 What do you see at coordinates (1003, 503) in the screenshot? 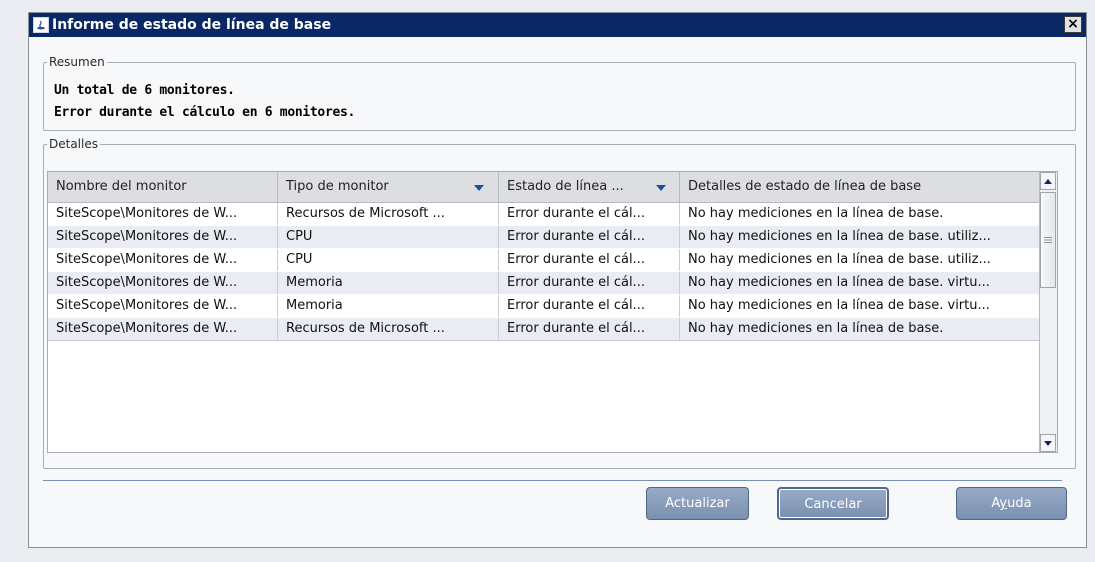
I see `help-label-mnemonic: y` at bounding box center [1003, 503].